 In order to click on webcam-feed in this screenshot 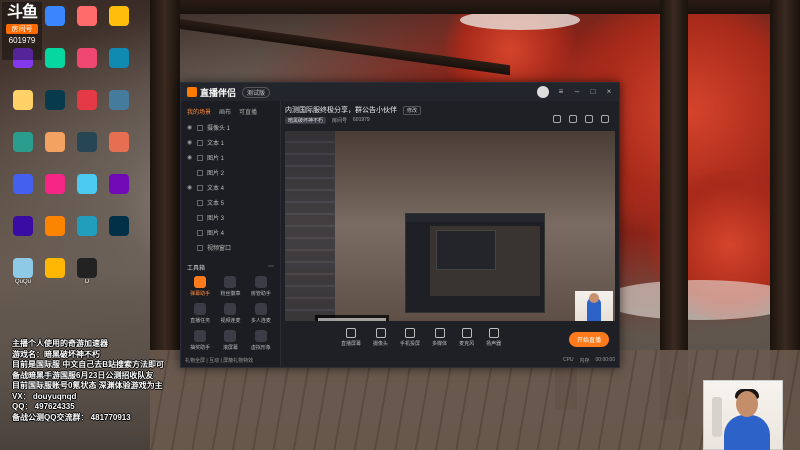, I will do `click(743, 415)`.